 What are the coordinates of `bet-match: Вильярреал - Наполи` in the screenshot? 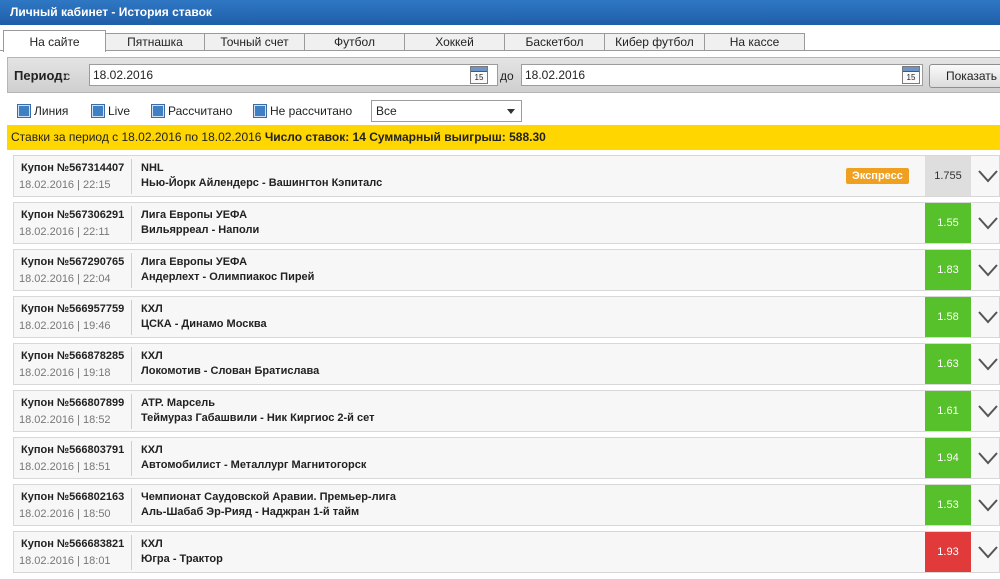 It's located at (200, 230).